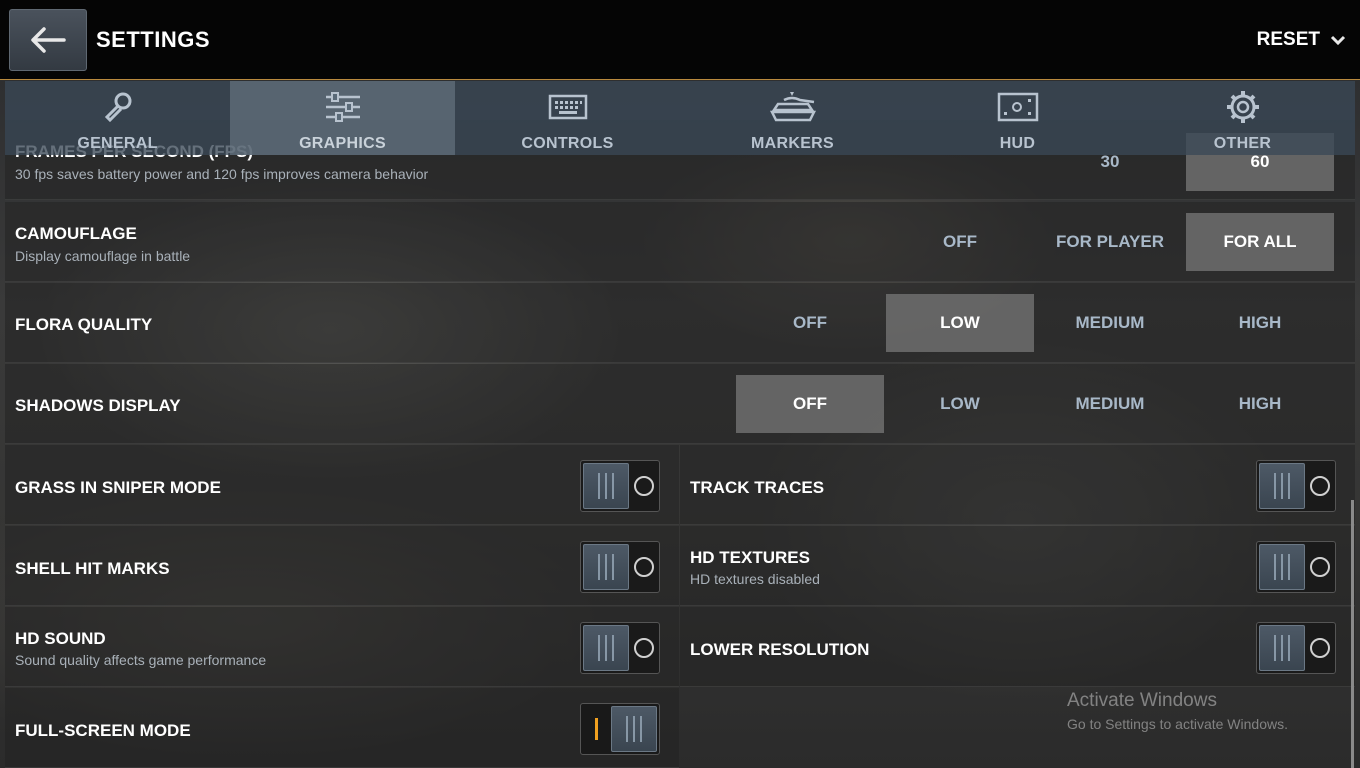  What do you see at coordinates (1242, 143) in the screenshot?
I see `tab-label: OTHER` at bounding box center [1242, 143].